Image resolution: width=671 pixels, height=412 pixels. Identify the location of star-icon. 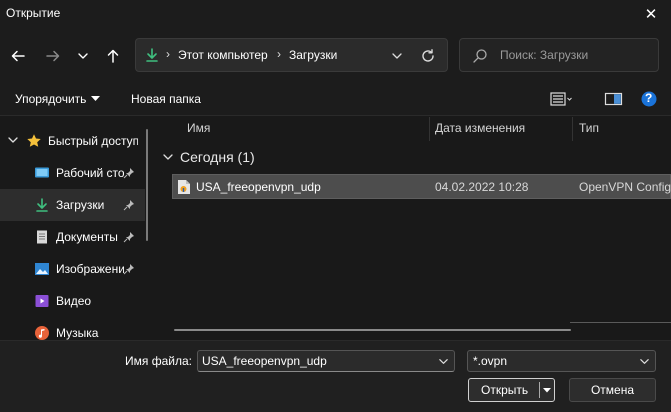
(34, 140).